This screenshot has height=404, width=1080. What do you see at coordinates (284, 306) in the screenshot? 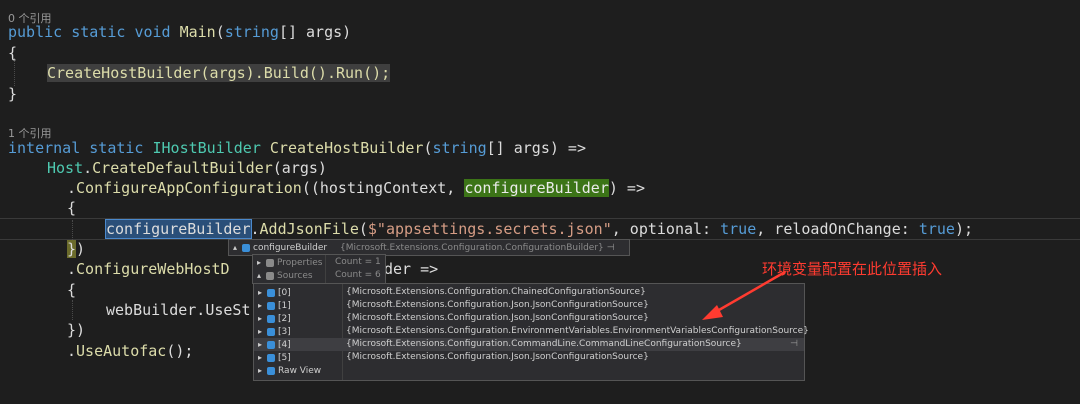
I see `item-index: [1]` at bounding box center [284, 306].